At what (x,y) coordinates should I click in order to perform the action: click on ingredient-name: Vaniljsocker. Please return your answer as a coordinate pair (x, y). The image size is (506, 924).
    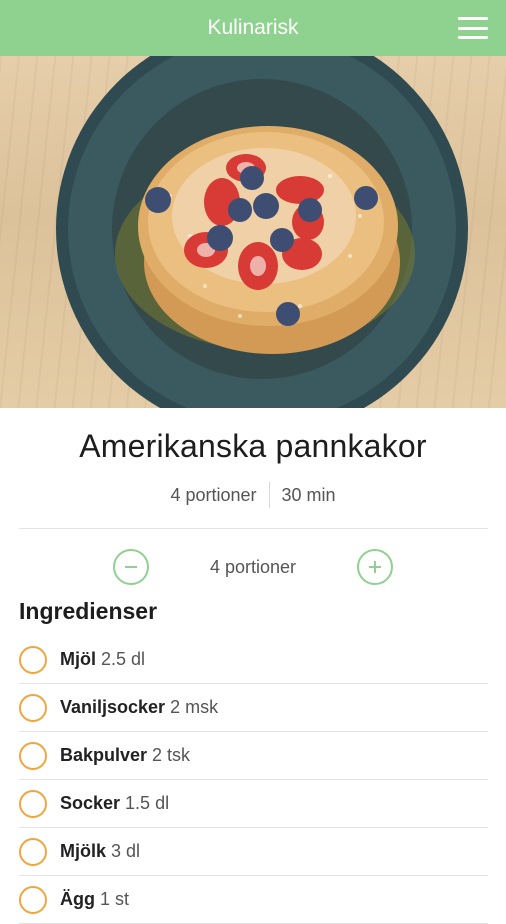
    Looking at the image, I should click on (113, 707).